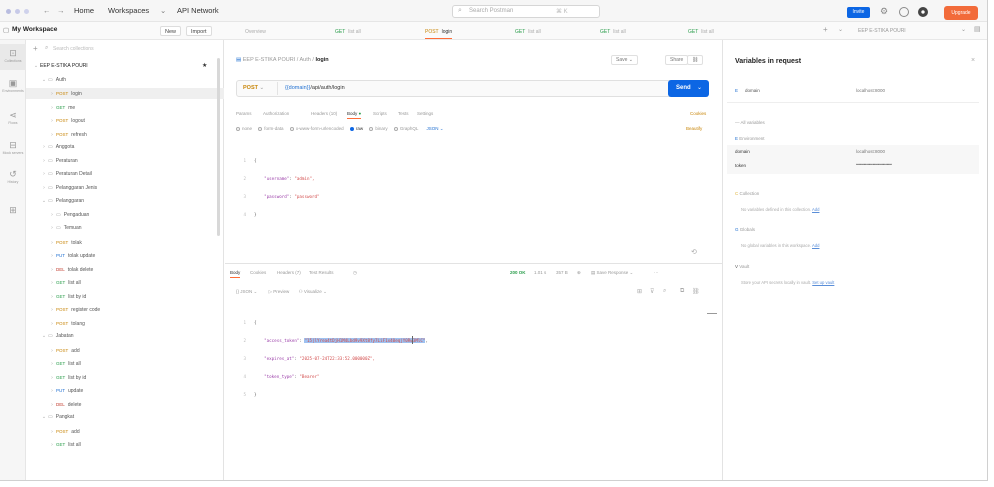 The height and width of the screenshot is (487, 994). I want to click on sidebar-item-jabatan: ⌄ ▭ Jabatan, so click(125, 336).